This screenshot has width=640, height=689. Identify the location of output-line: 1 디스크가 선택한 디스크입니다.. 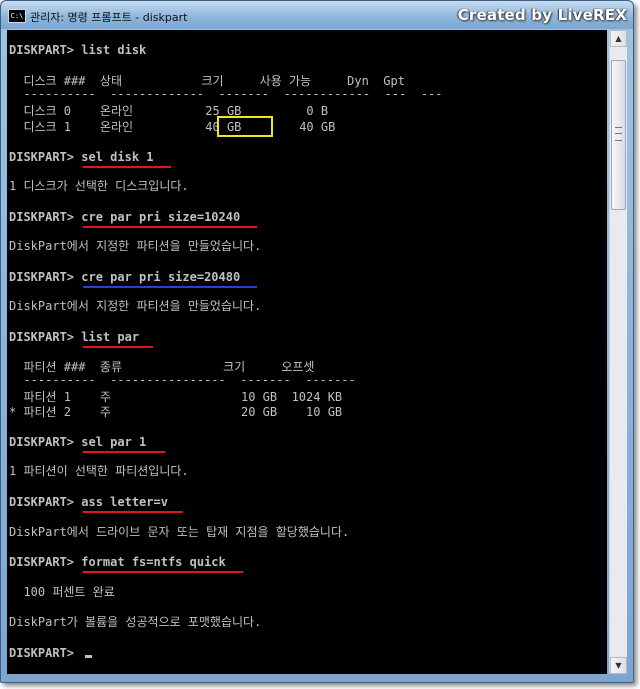
(99, 186).